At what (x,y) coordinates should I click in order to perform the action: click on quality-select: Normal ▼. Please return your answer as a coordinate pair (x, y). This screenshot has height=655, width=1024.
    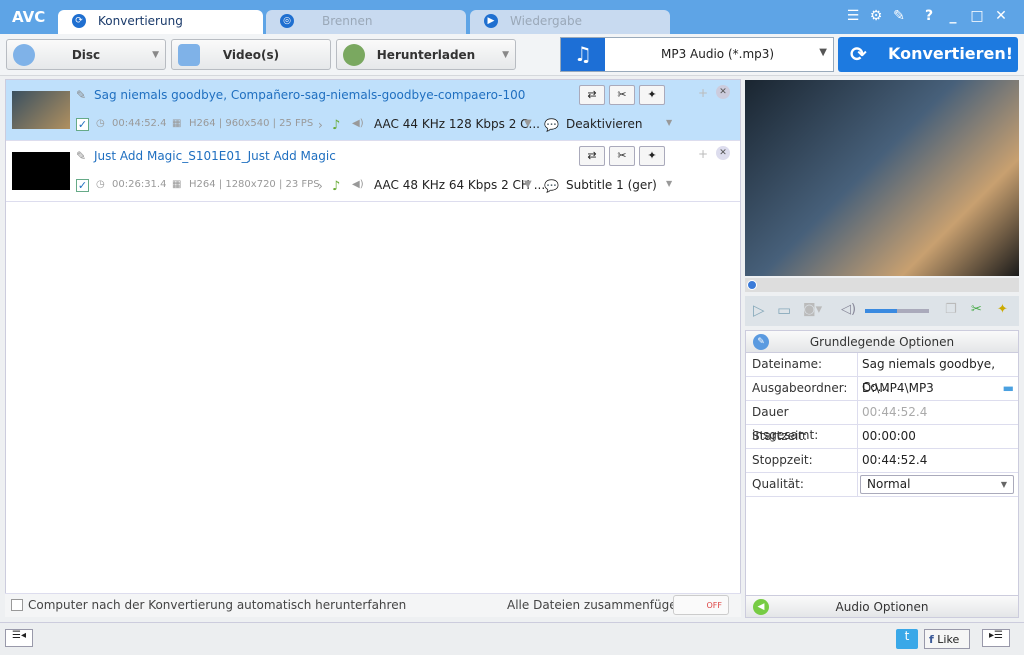
    Looking at the image, I should click on (937, 484).